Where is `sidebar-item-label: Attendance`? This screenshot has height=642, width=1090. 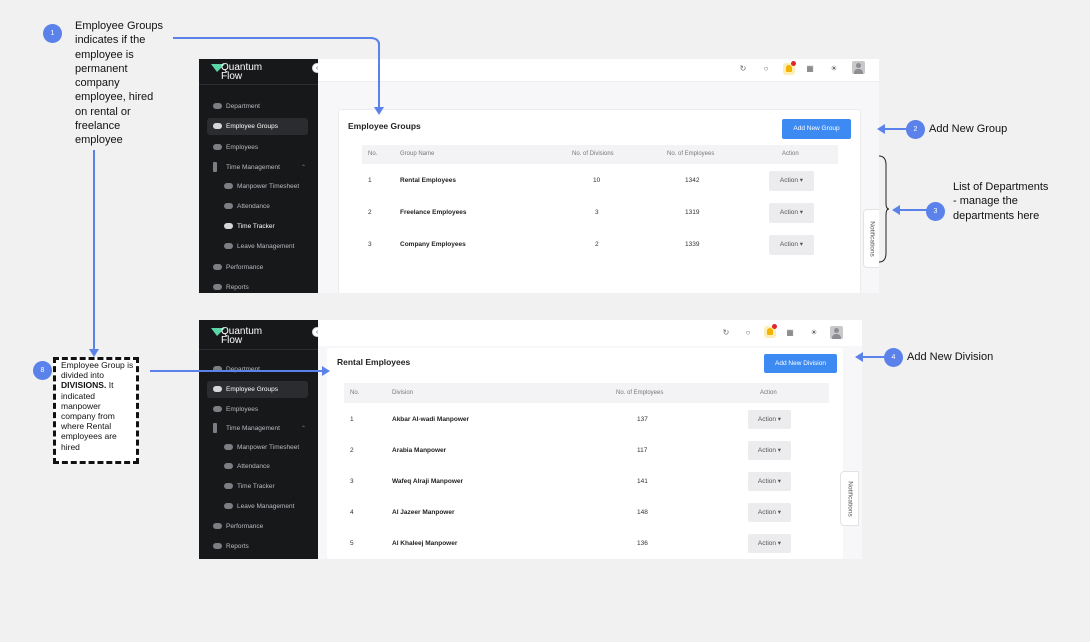 sidebar-item-label: Attendance is located at coordinates (253, 206).